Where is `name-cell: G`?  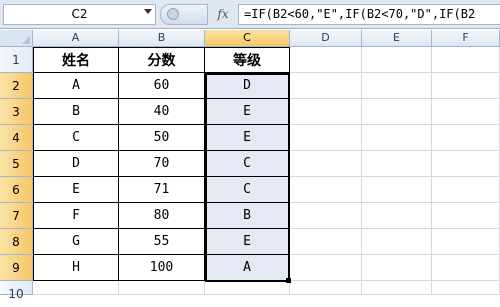 name-cell: G is located at coordinates (76, 242).